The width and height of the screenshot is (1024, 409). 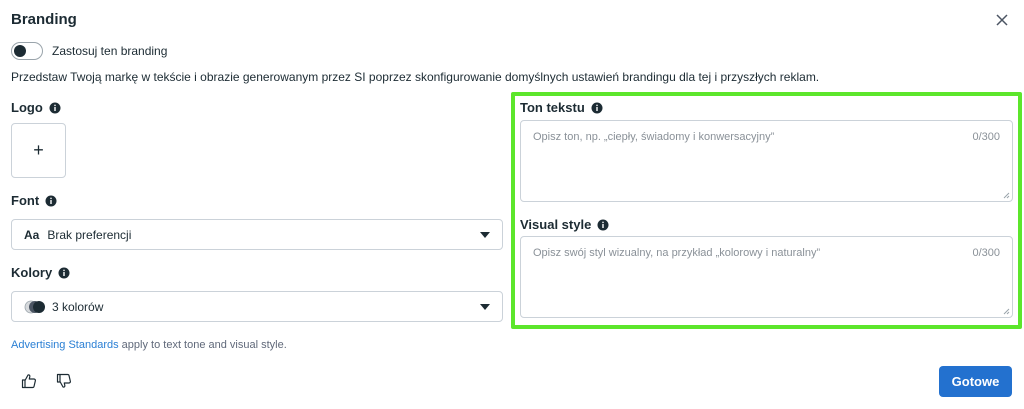 I want to click on dialog-title: Branding, so click(x=44, y=19).